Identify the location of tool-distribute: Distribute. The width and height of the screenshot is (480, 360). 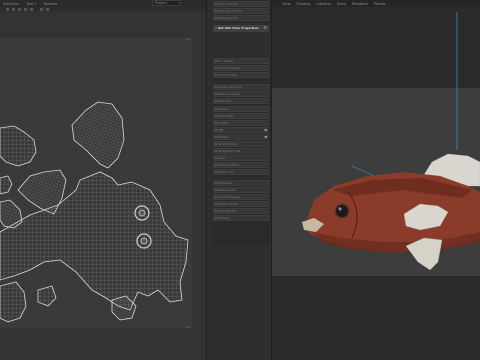
(241, 183).